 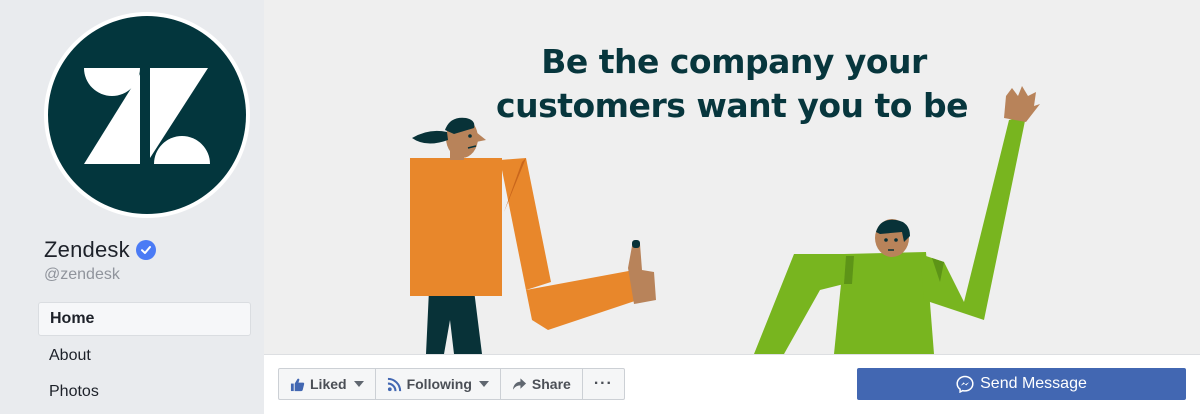 What do you see at coordinates (87, 250) in the screenshot?
I see `page-name-text: Zendesk` at bounding box center [87, 250].